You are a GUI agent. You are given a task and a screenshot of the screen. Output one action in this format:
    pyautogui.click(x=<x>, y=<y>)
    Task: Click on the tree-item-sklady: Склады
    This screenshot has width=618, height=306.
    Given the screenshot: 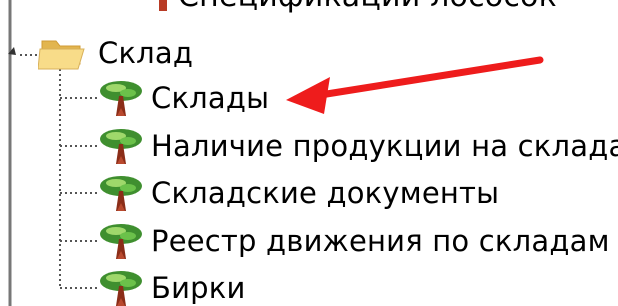 What is the action you would take?
    pyautogui.click(x=182, y=98)
    